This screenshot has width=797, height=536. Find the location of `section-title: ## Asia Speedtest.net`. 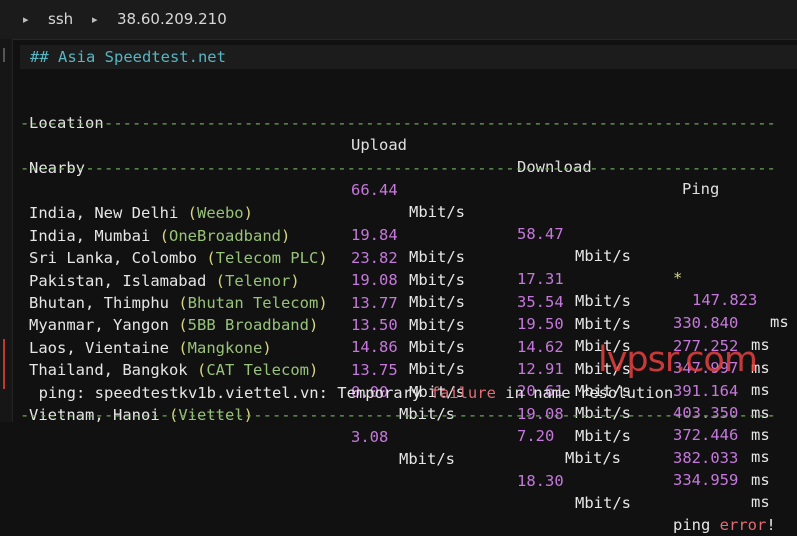

section-title: ## Asia Speedtest.net is located at coordinates (128, 57).